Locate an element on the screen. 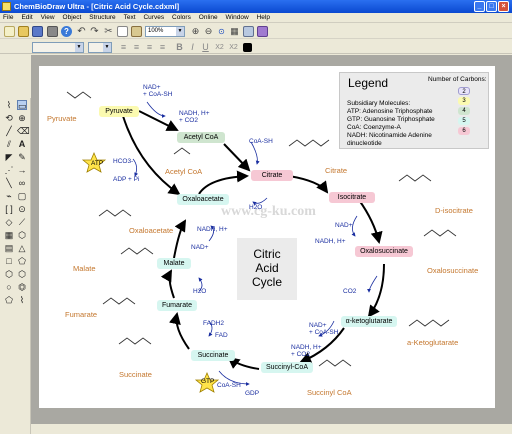 This screenshot has height=434, width=512. open-folder-icon is located at coordinates (23, 31).